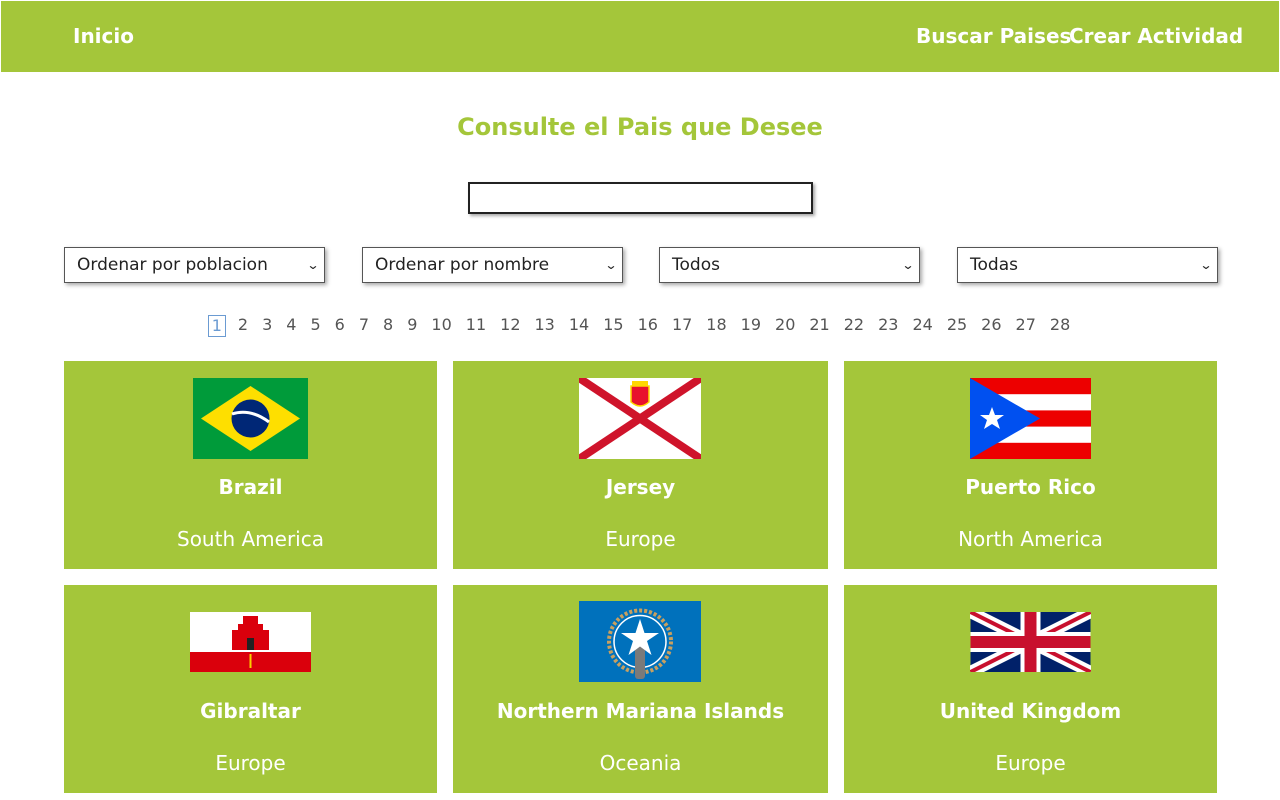 The width and height of the screenshot is (1280, 800). What do you see at coordinates (1030, 418) in the screenshot?
I see `puerto-rico-flag-icon` at bounding box center [1030, 418].